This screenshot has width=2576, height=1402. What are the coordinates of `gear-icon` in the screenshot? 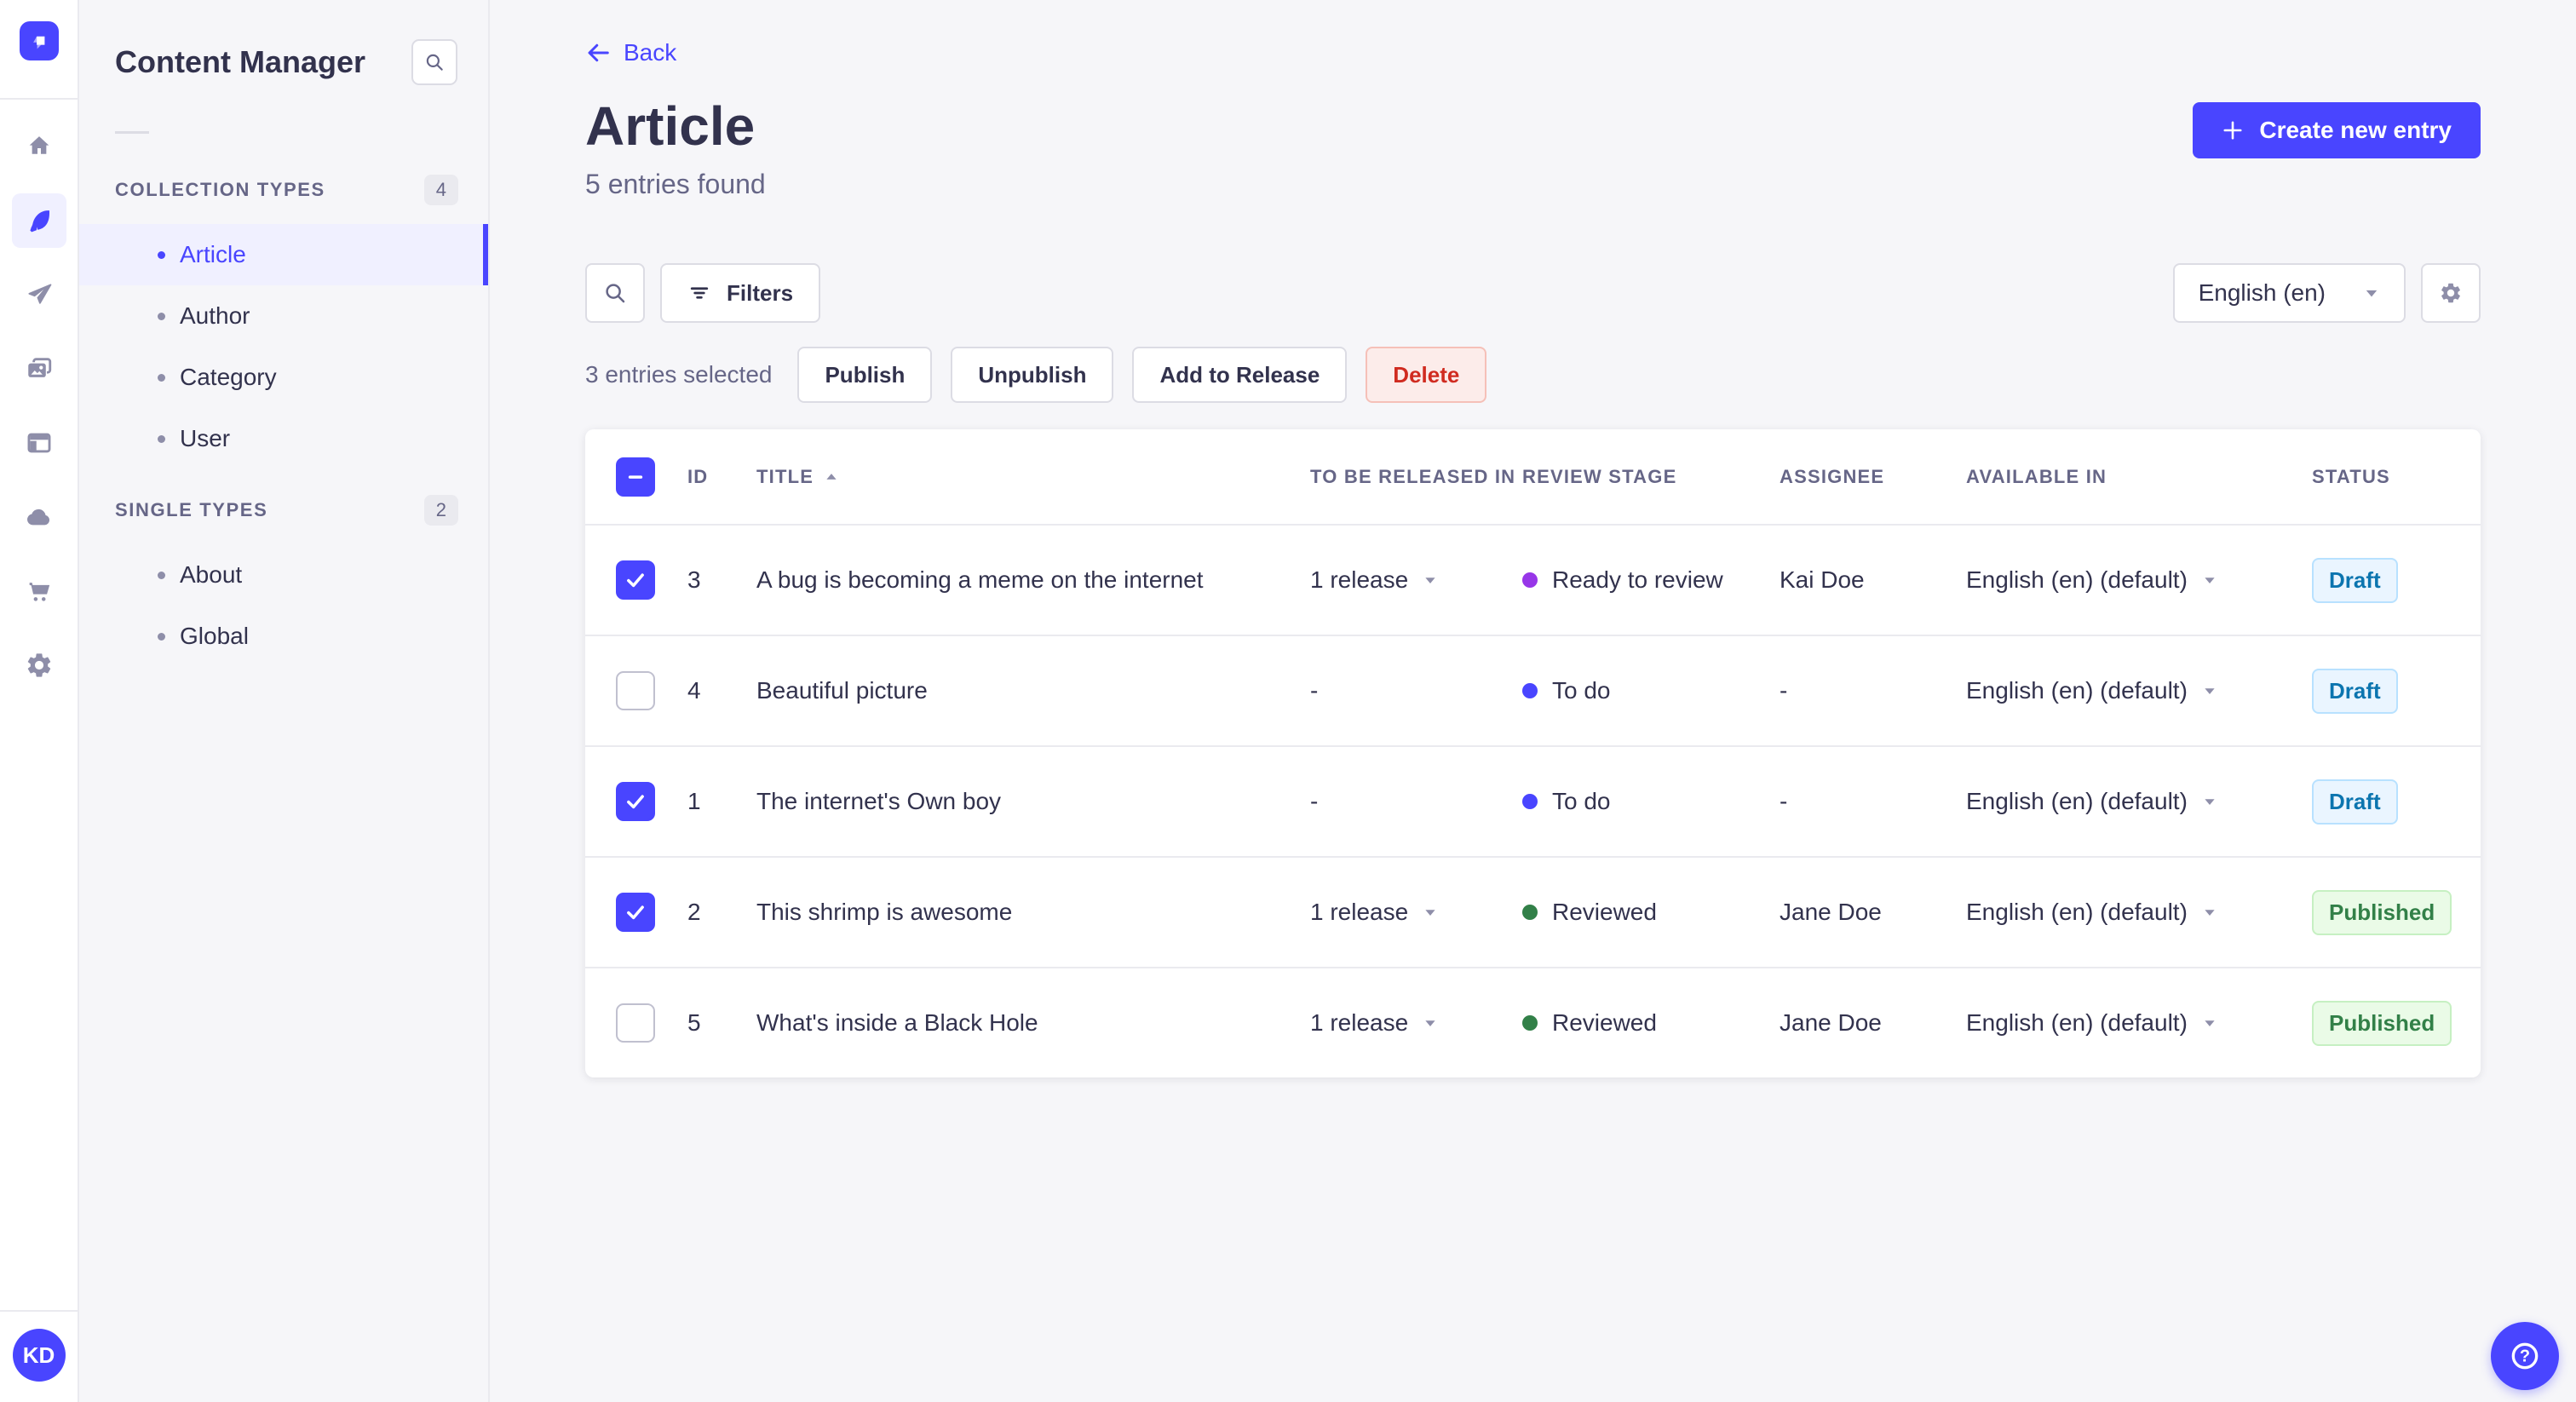 It's located at (2450, 293).